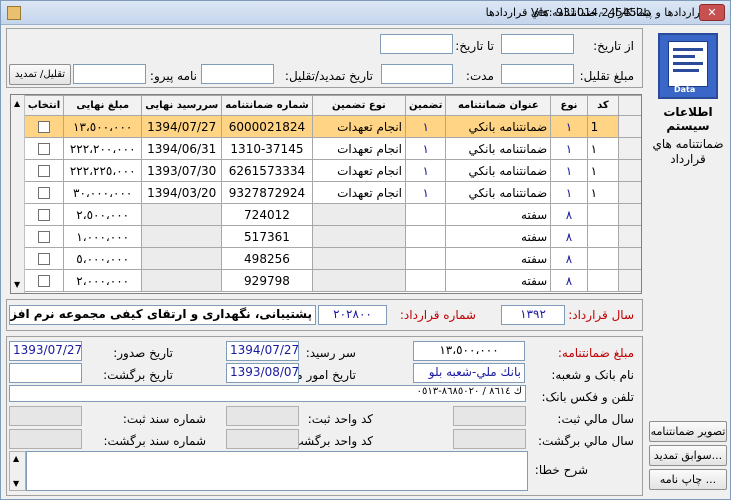 Image resolution: width=731 pixels, height=500 pixels. I want to click on cell-guarantee-number: 6000021824, so click(267, 126).